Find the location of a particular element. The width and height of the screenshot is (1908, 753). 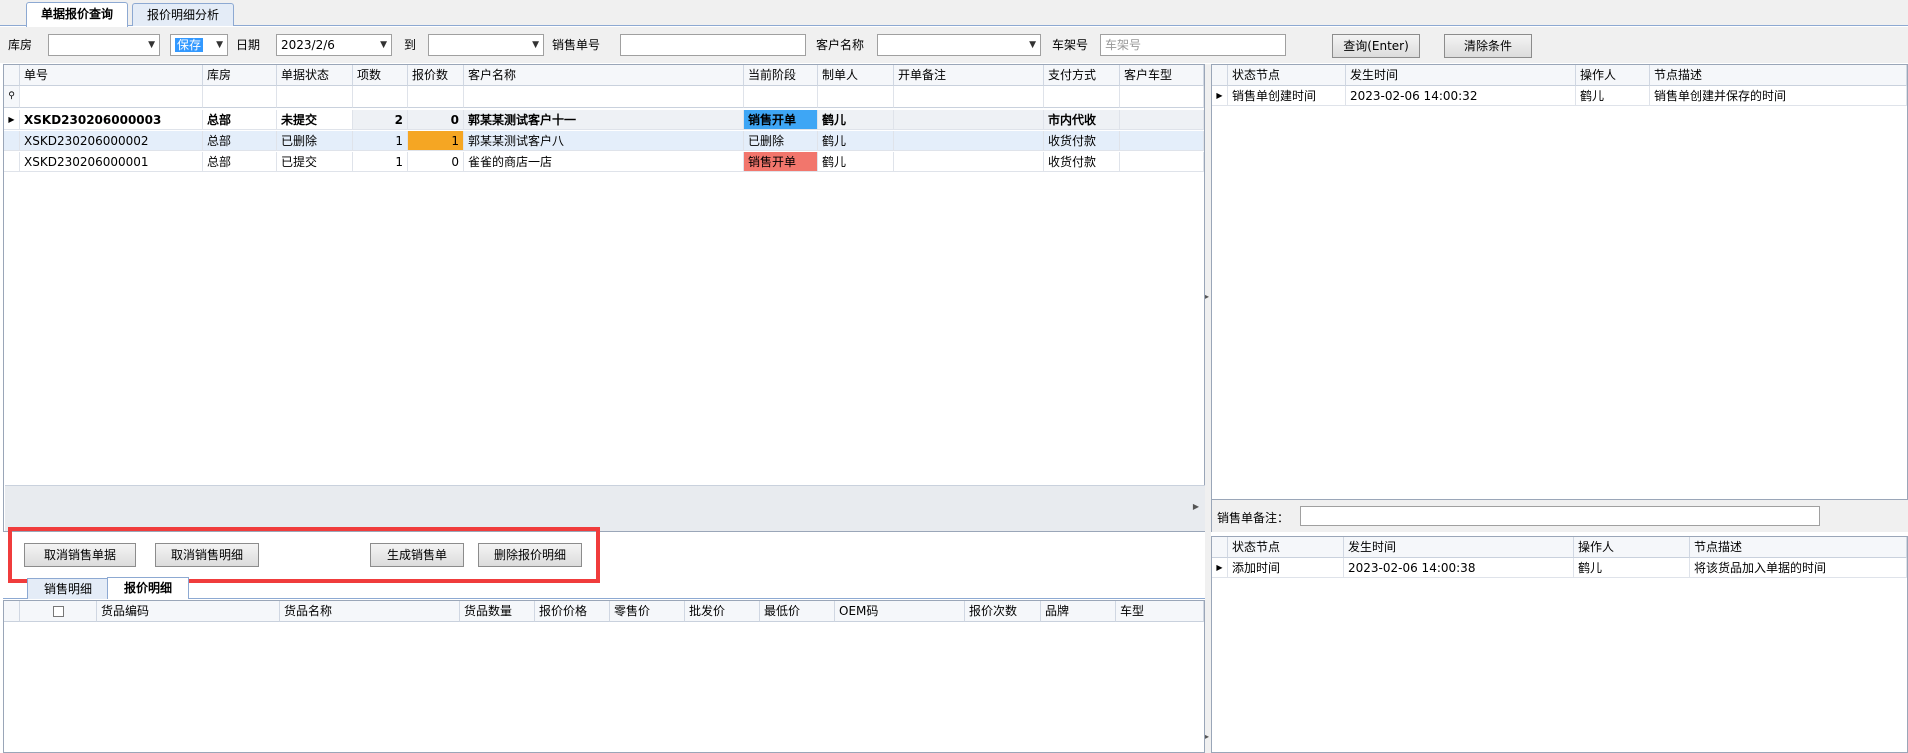

cell-items: 2 is located at coordinates (380, 120).